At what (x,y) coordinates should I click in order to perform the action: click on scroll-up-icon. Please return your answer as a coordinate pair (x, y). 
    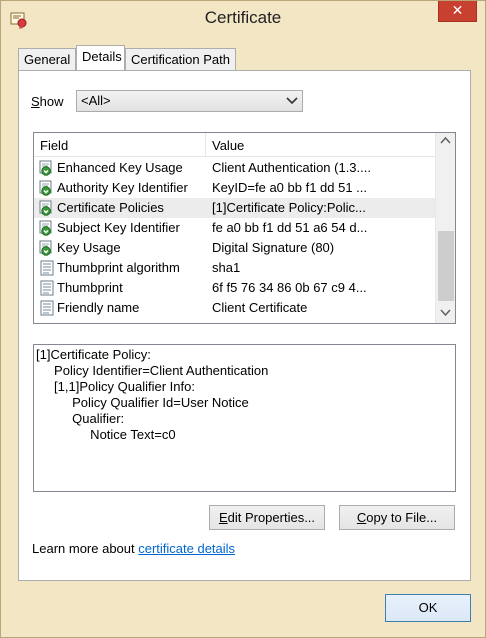
    Looking at the image, I should click on (445, 141).